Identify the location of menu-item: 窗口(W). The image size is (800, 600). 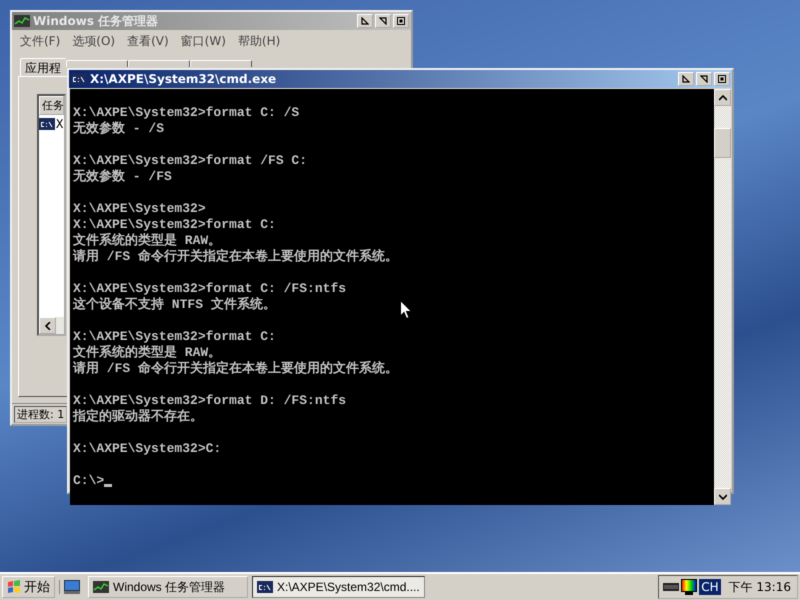
(203, 41).